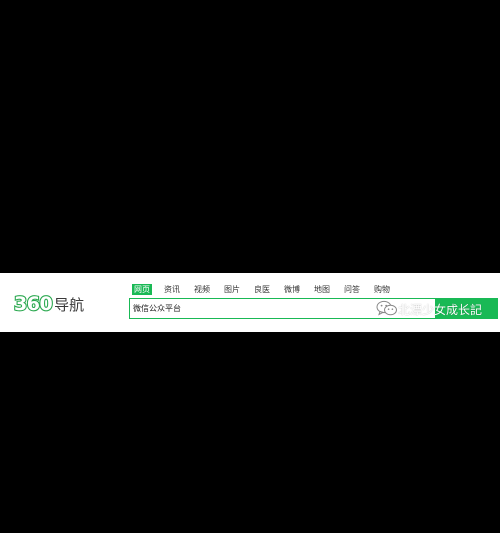  What do you see at coordinates (251, 308) in the screenshot?
I see `search-input` at bounding box center [251, 308].